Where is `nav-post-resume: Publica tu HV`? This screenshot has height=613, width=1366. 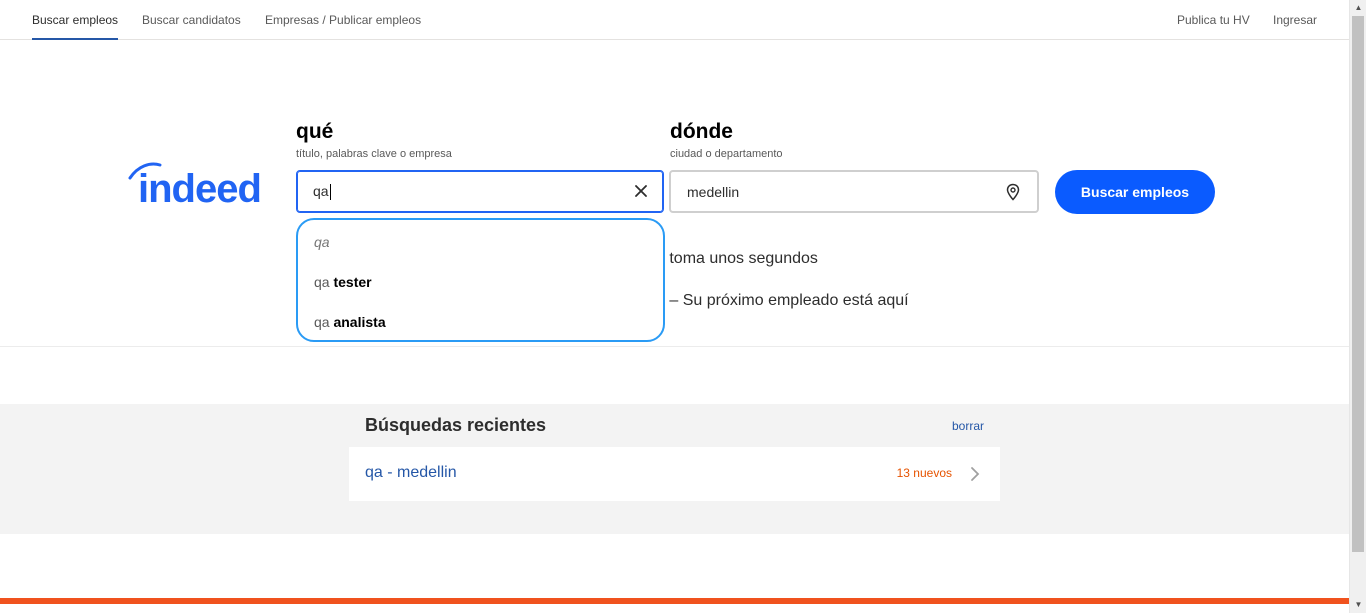
nav-post-resume: Publica tu HV is located at coordinates (1213, 20).